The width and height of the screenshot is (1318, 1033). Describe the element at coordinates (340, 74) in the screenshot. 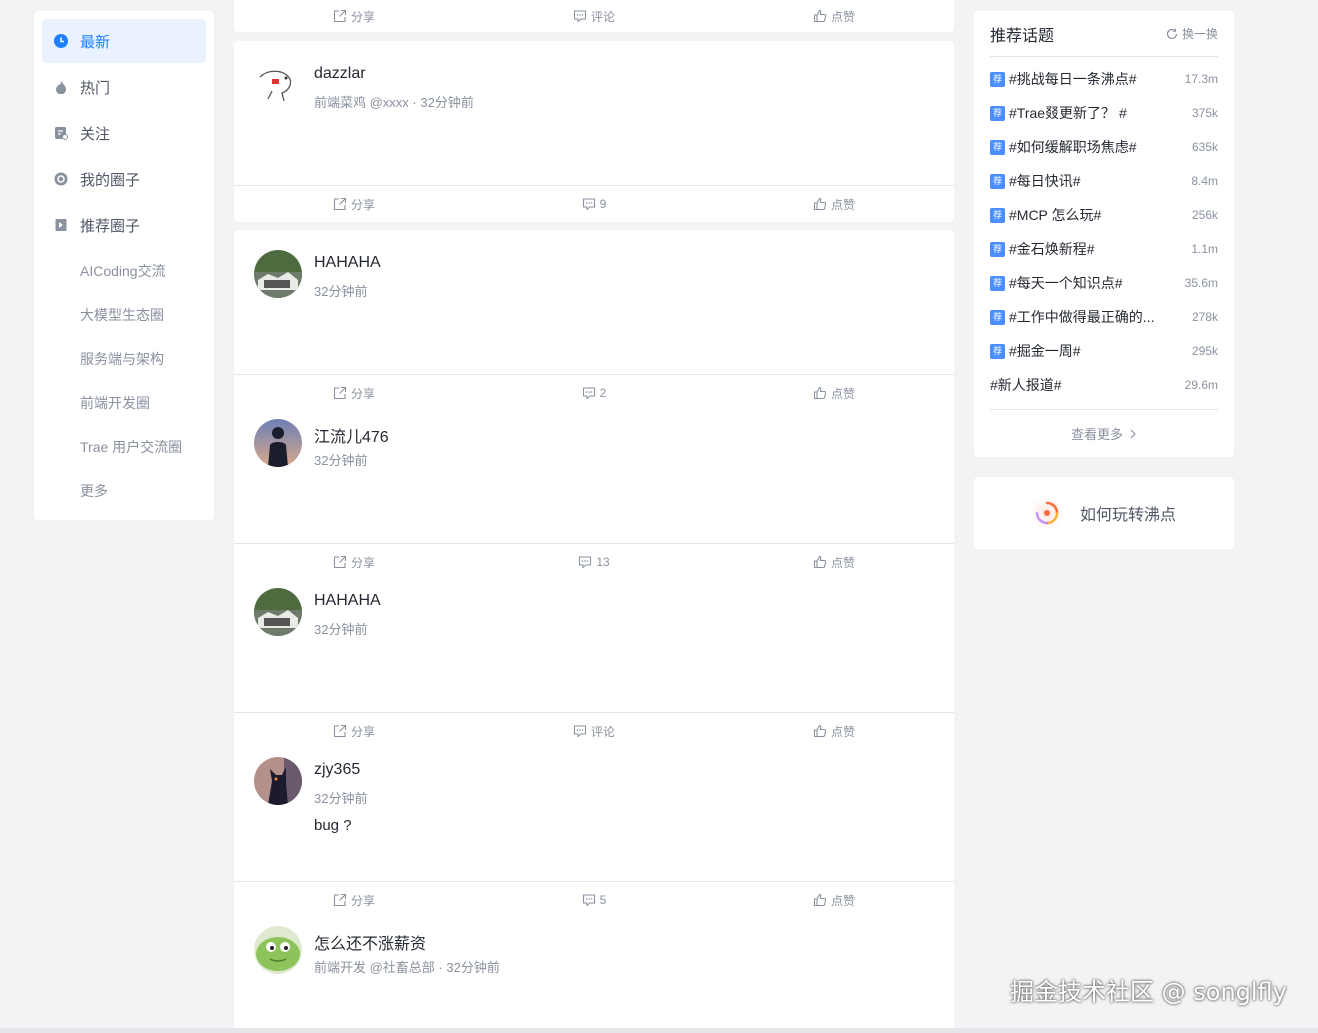

I see `author-name: dazzlar` at that location.